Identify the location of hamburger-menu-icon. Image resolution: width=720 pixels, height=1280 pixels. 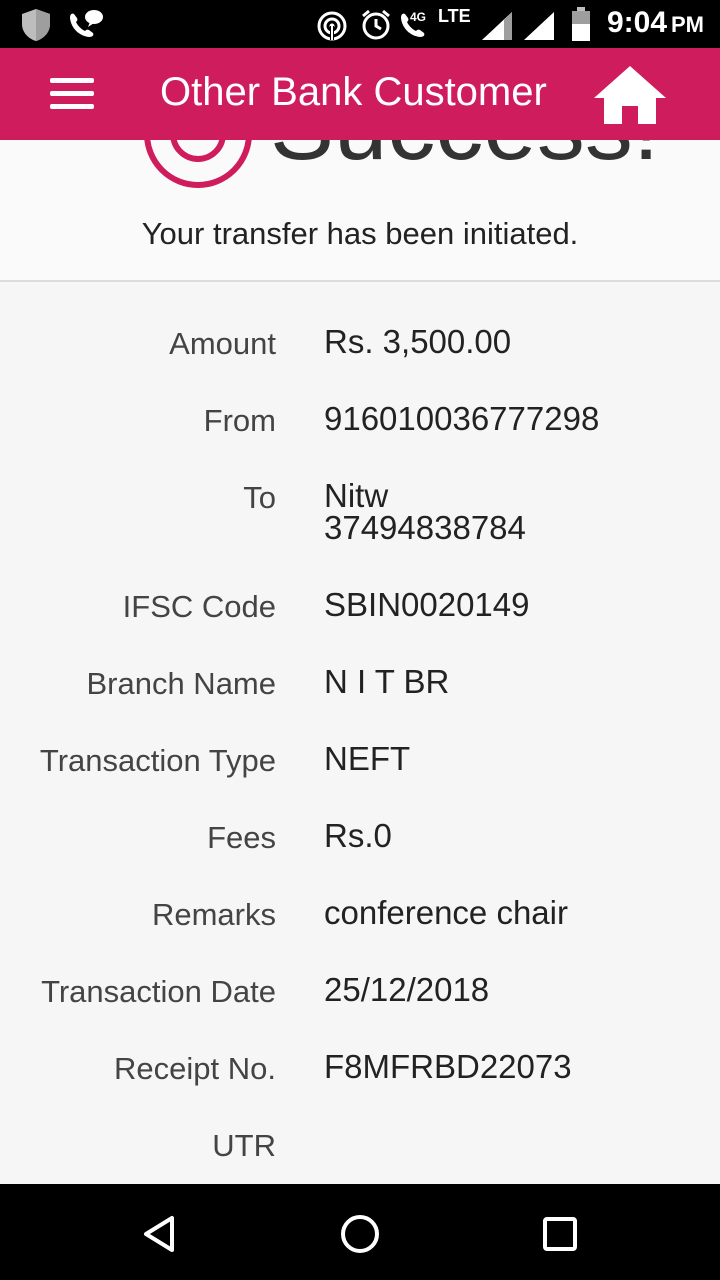
(72, 94).